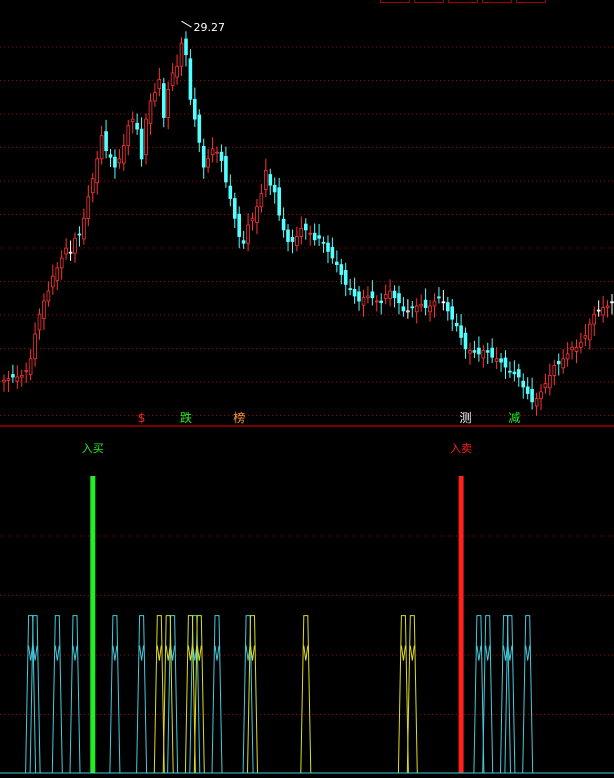 This screenshot has width=614, height=778. I want to click on event-marker: 减, so click(514, 418).